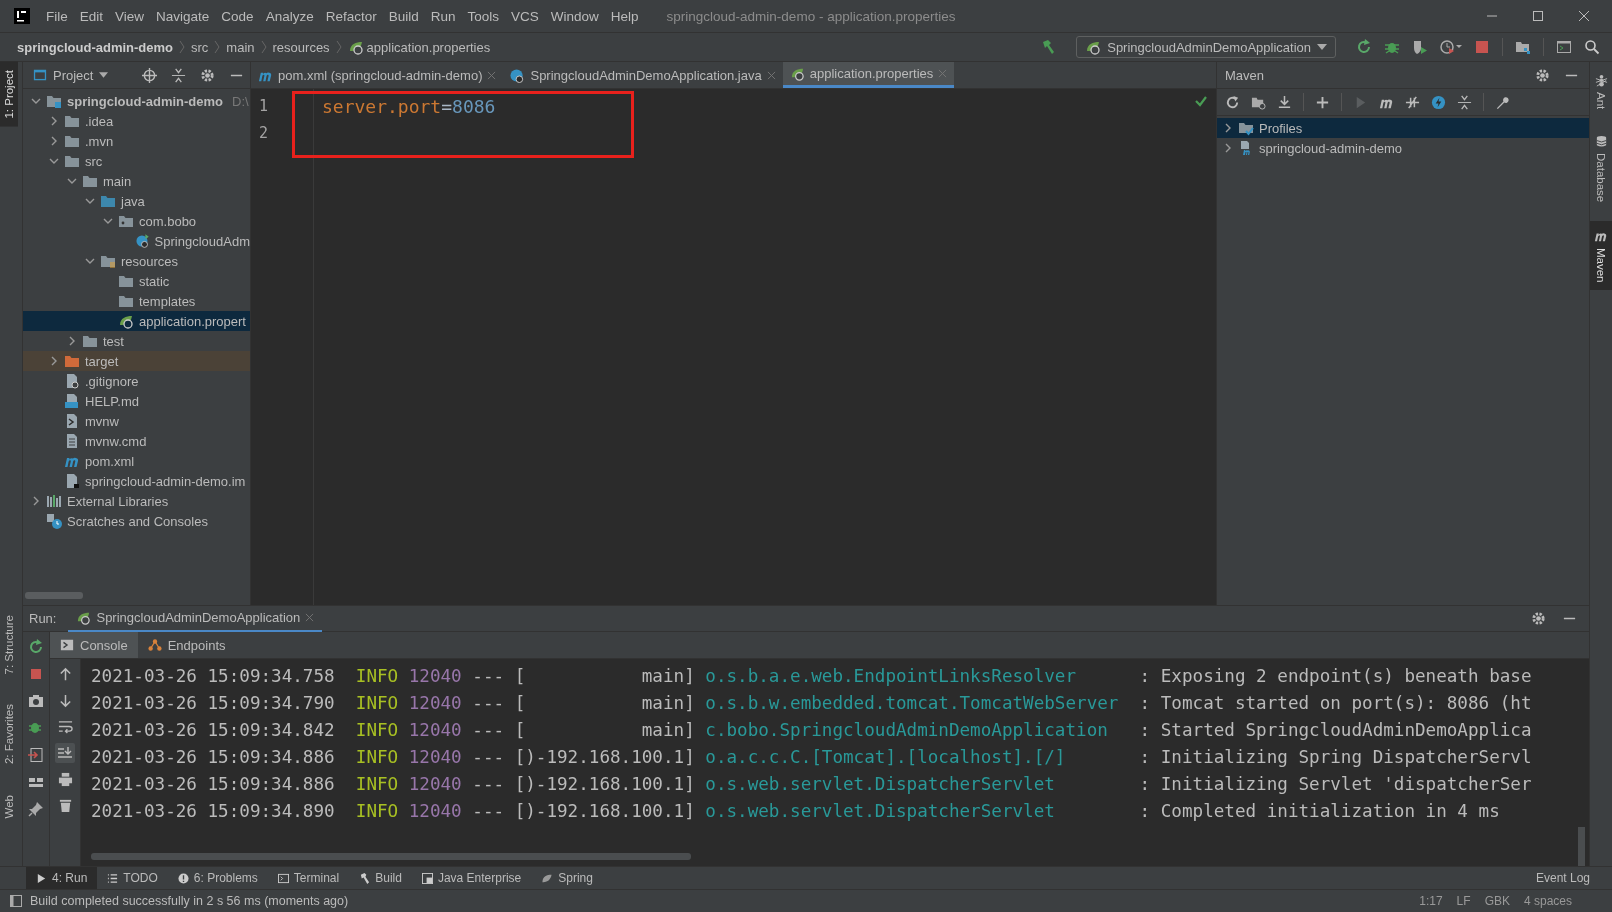 This screenshot has height=912, width=1612. I want to click on editor-tab: pom.xml (springcloud-admin-demo), so click(377, 75).